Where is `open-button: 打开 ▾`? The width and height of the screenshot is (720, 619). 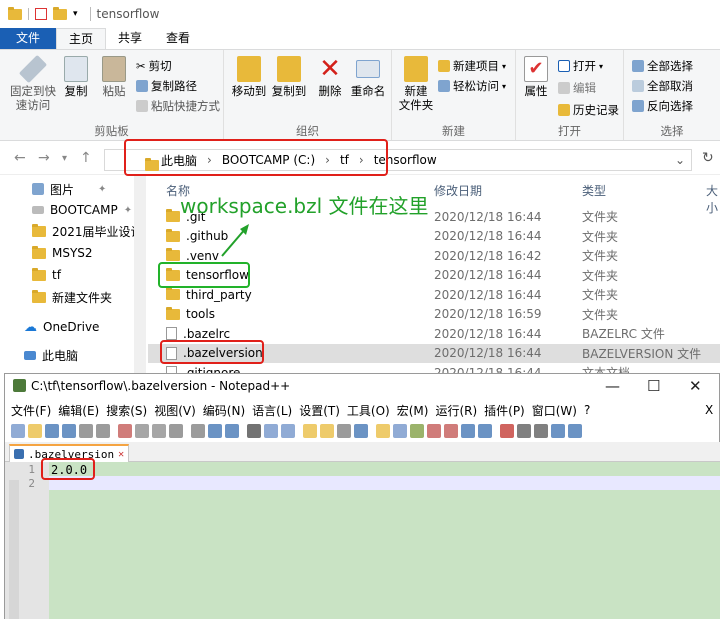 open-button: 打开 ▾ is located at coordinates (580, 66).